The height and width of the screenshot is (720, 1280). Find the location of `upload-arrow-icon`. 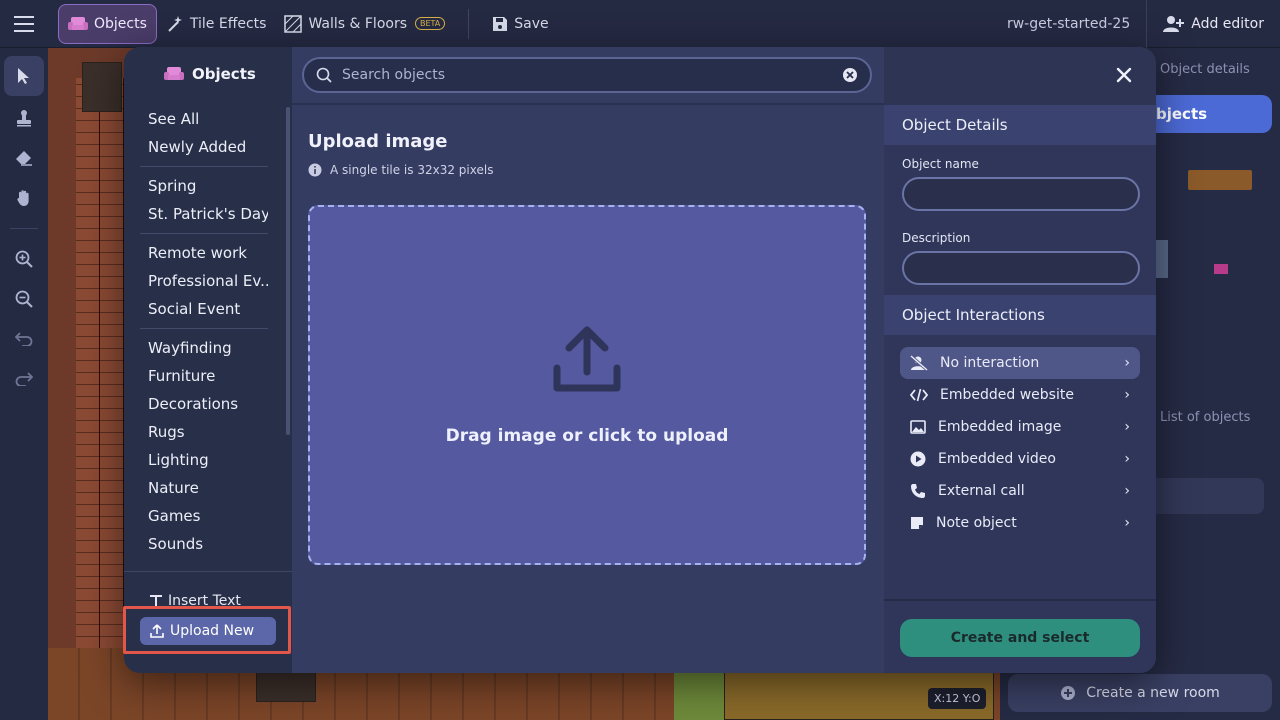

upload-arrow-icon is located at coordinates (587, 359).